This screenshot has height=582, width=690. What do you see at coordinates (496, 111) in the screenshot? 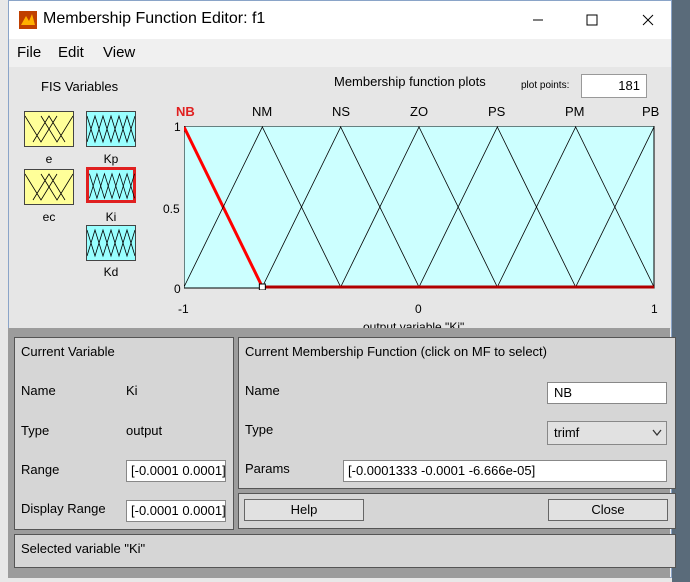
I see `mf-label-ps: PS` at bounding box center [496, 111].